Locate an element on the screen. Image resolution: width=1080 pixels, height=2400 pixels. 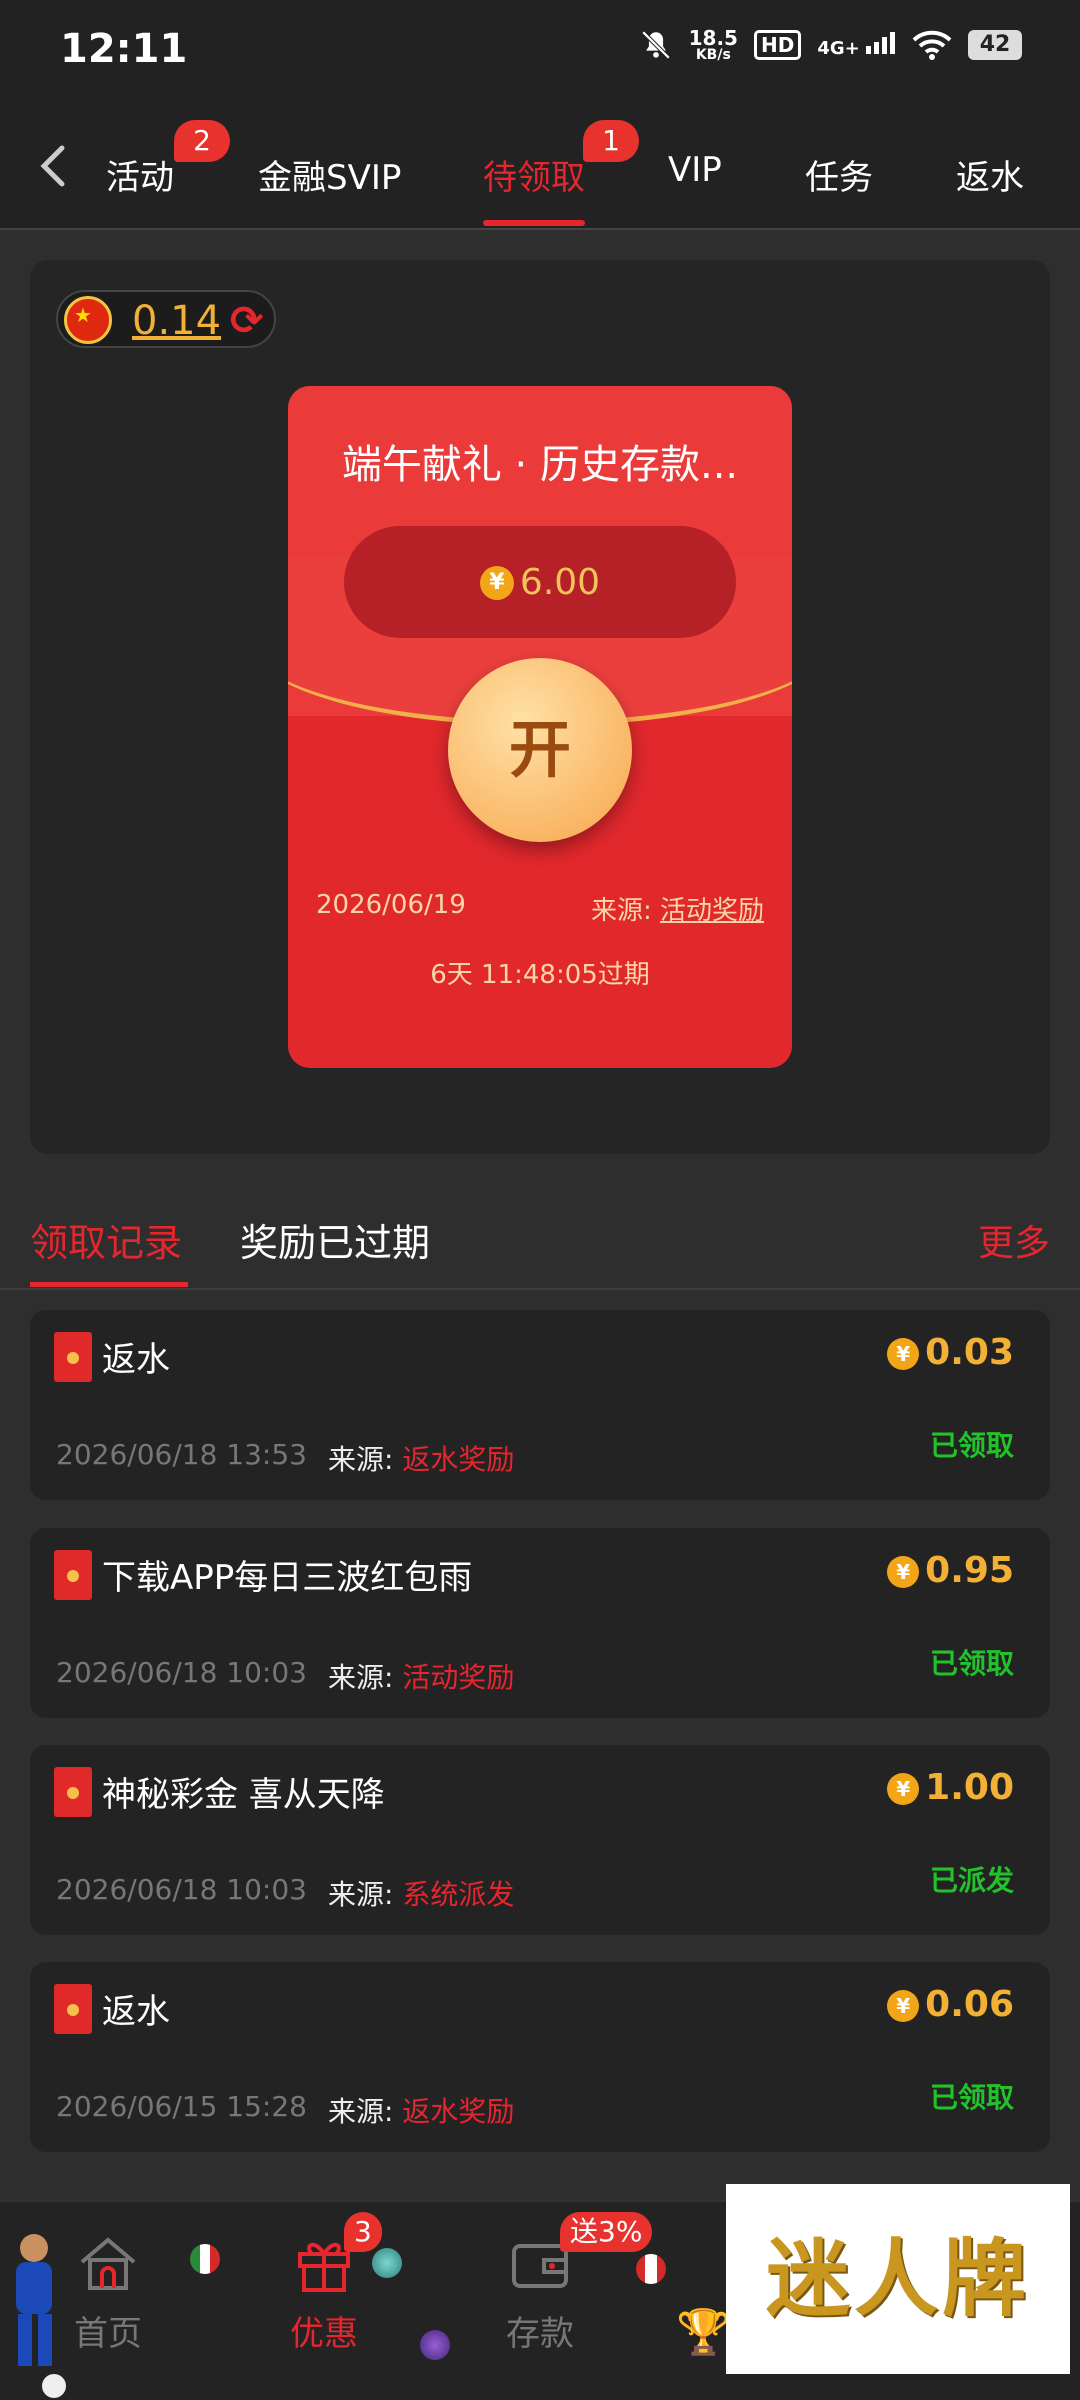
envelope-source: 来源: 活动奖励 is located at coordinates (677, 908).